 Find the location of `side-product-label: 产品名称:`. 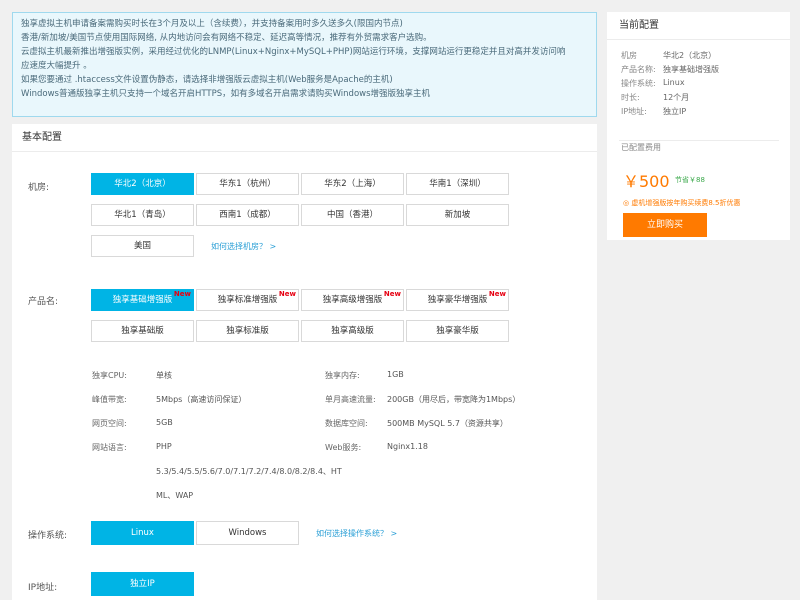

side-product-label: 产品名称: is located at coordinates (638, 69).